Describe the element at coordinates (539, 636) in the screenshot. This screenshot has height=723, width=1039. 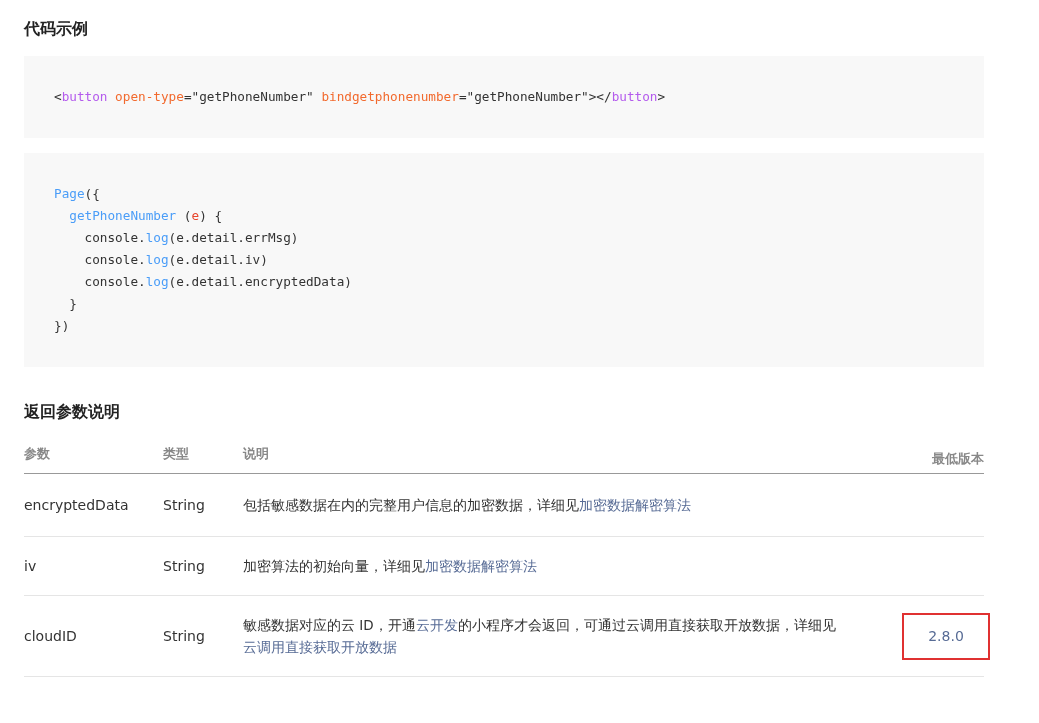
I see `param-description: 敏感数据对应的云 ID，开通云开发的小程序才会返回，可通过云调用直接获取开放数据，详细见 云调用直接获取开放数据` at that location.